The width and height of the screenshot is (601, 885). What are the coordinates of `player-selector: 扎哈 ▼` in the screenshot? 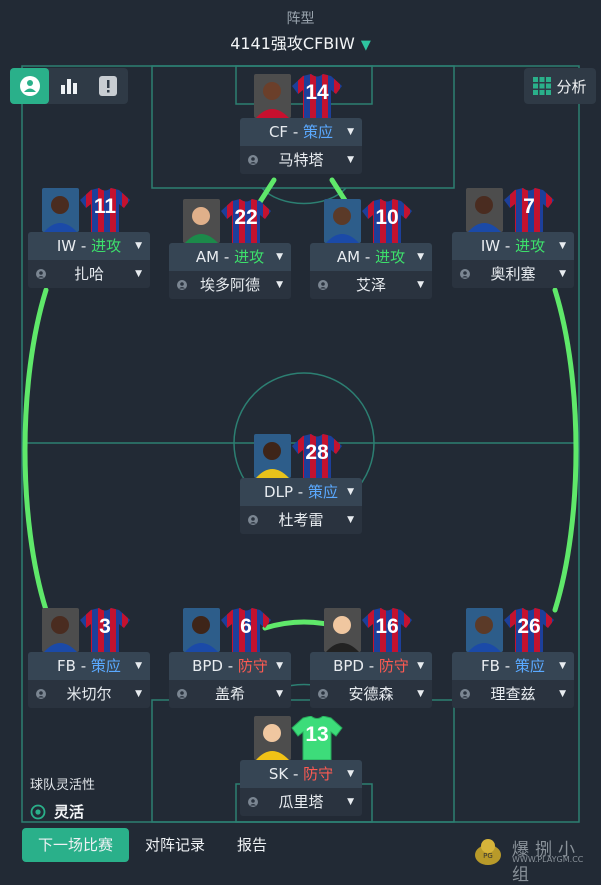 It's located at (89, 274).